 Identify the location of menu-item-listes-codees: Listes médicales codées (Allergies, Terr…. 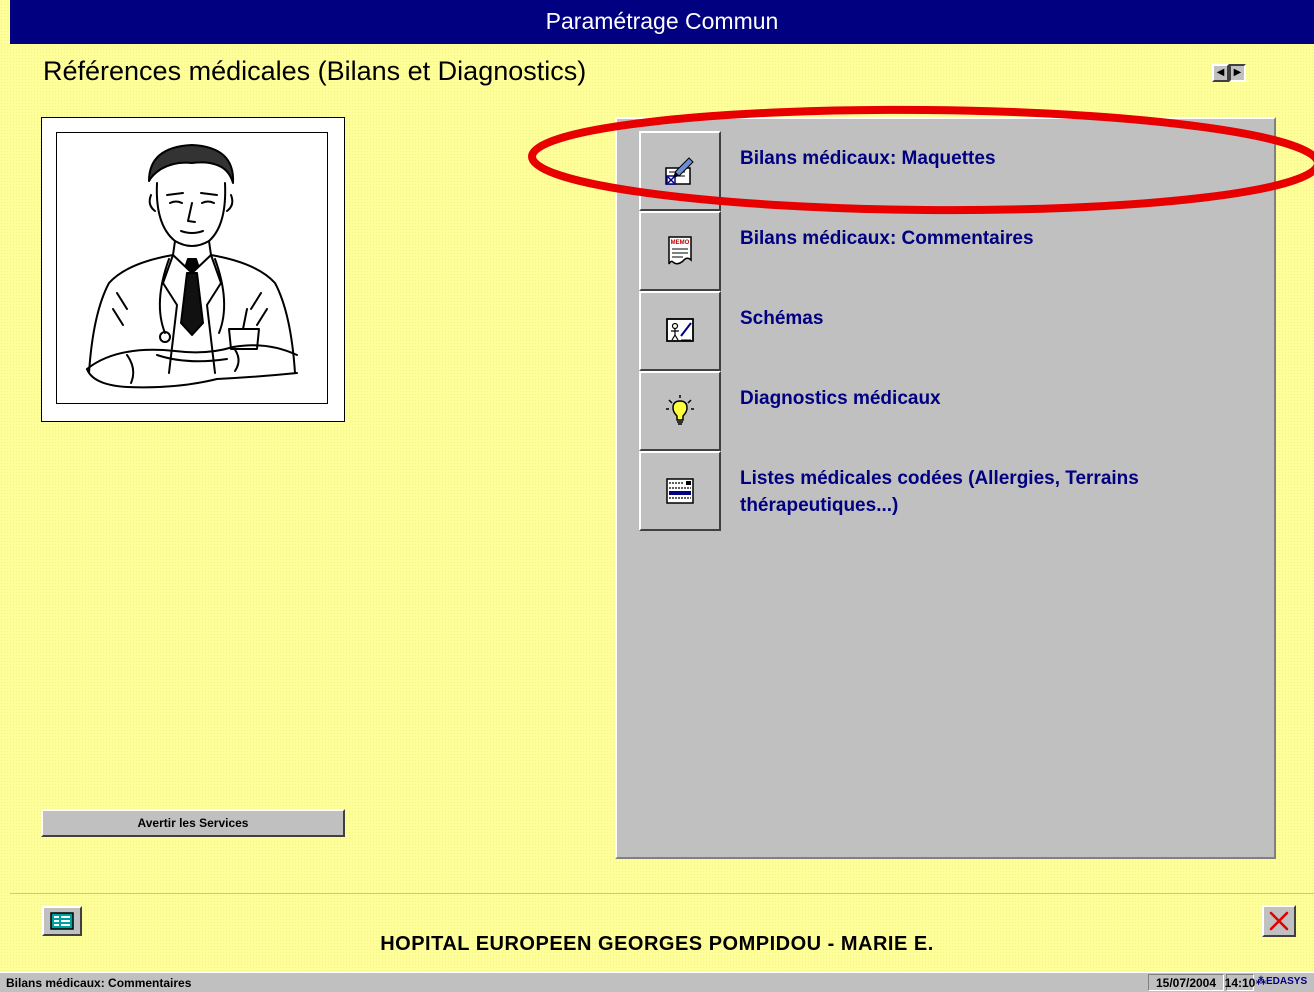
(949, 491).